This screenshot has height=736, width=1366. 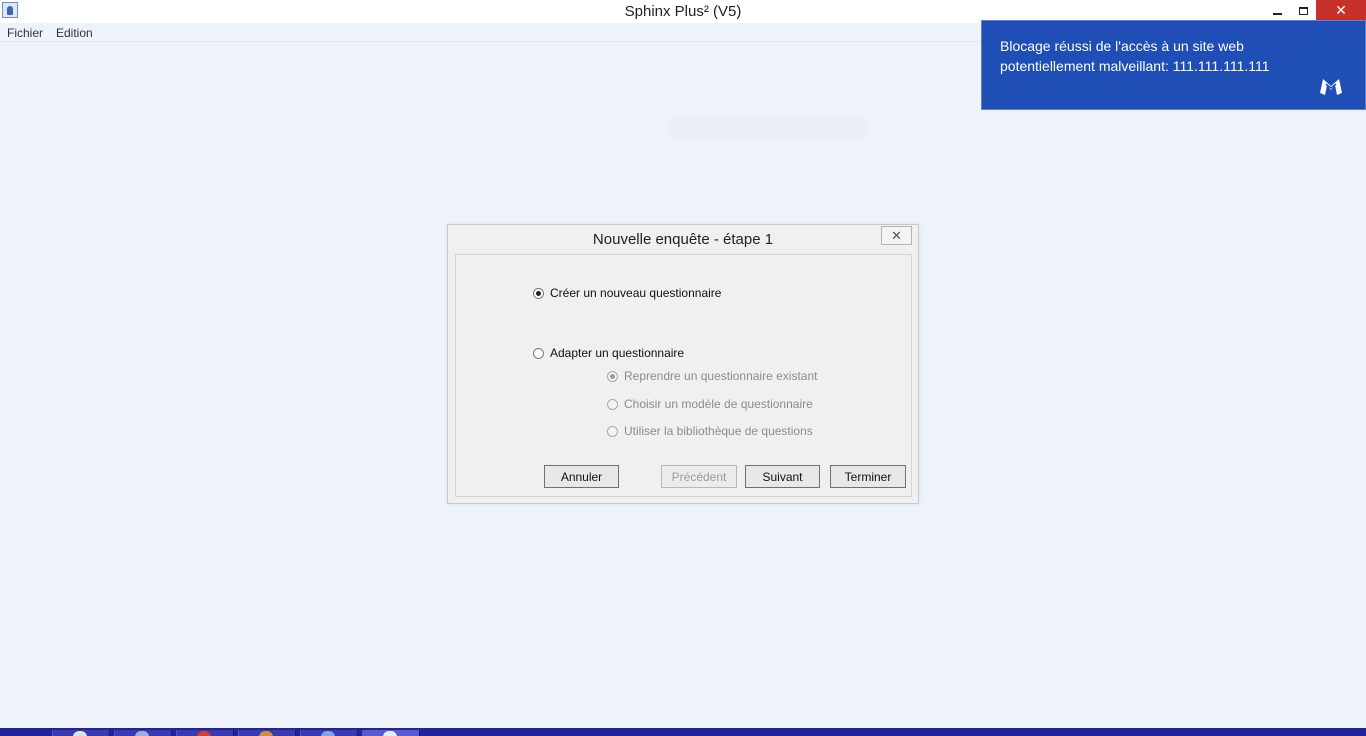 I want to click on option-reuse-existing: Reprendre un questionnaire existant, so click(x=712, y=376).